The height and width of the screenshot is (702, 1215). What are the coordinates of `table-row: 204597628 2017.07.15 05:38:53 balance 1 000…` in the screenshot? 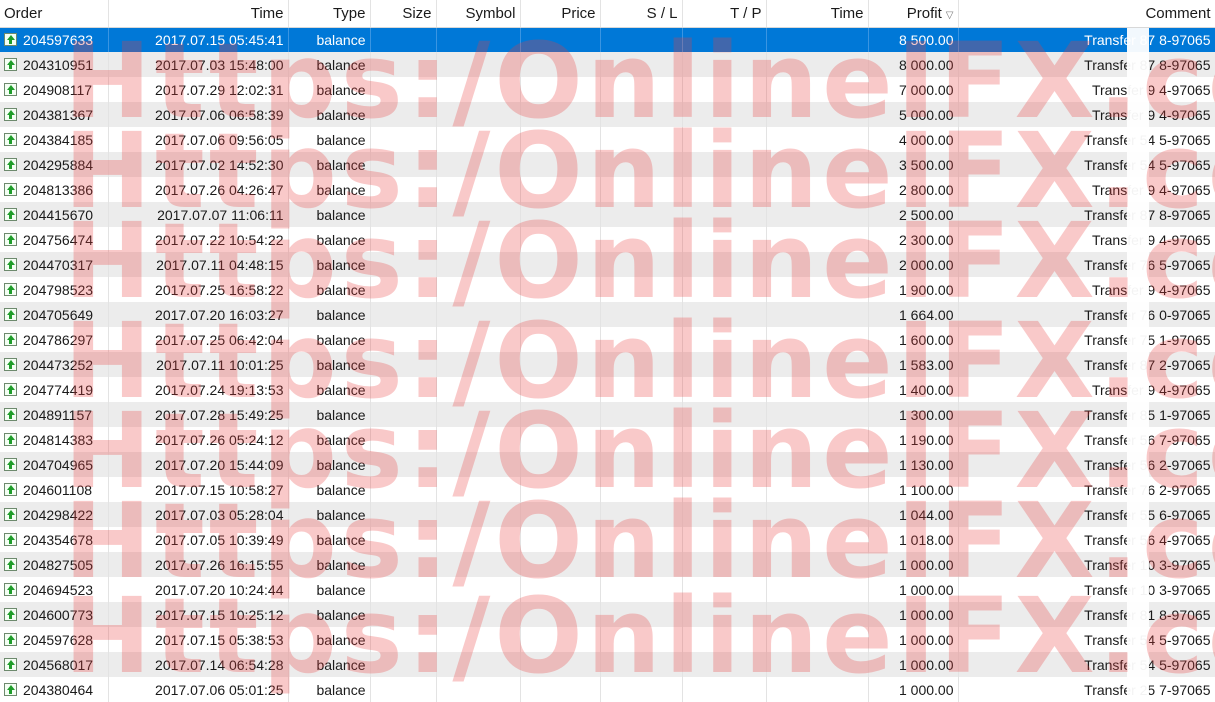 It's located at (607, 639).